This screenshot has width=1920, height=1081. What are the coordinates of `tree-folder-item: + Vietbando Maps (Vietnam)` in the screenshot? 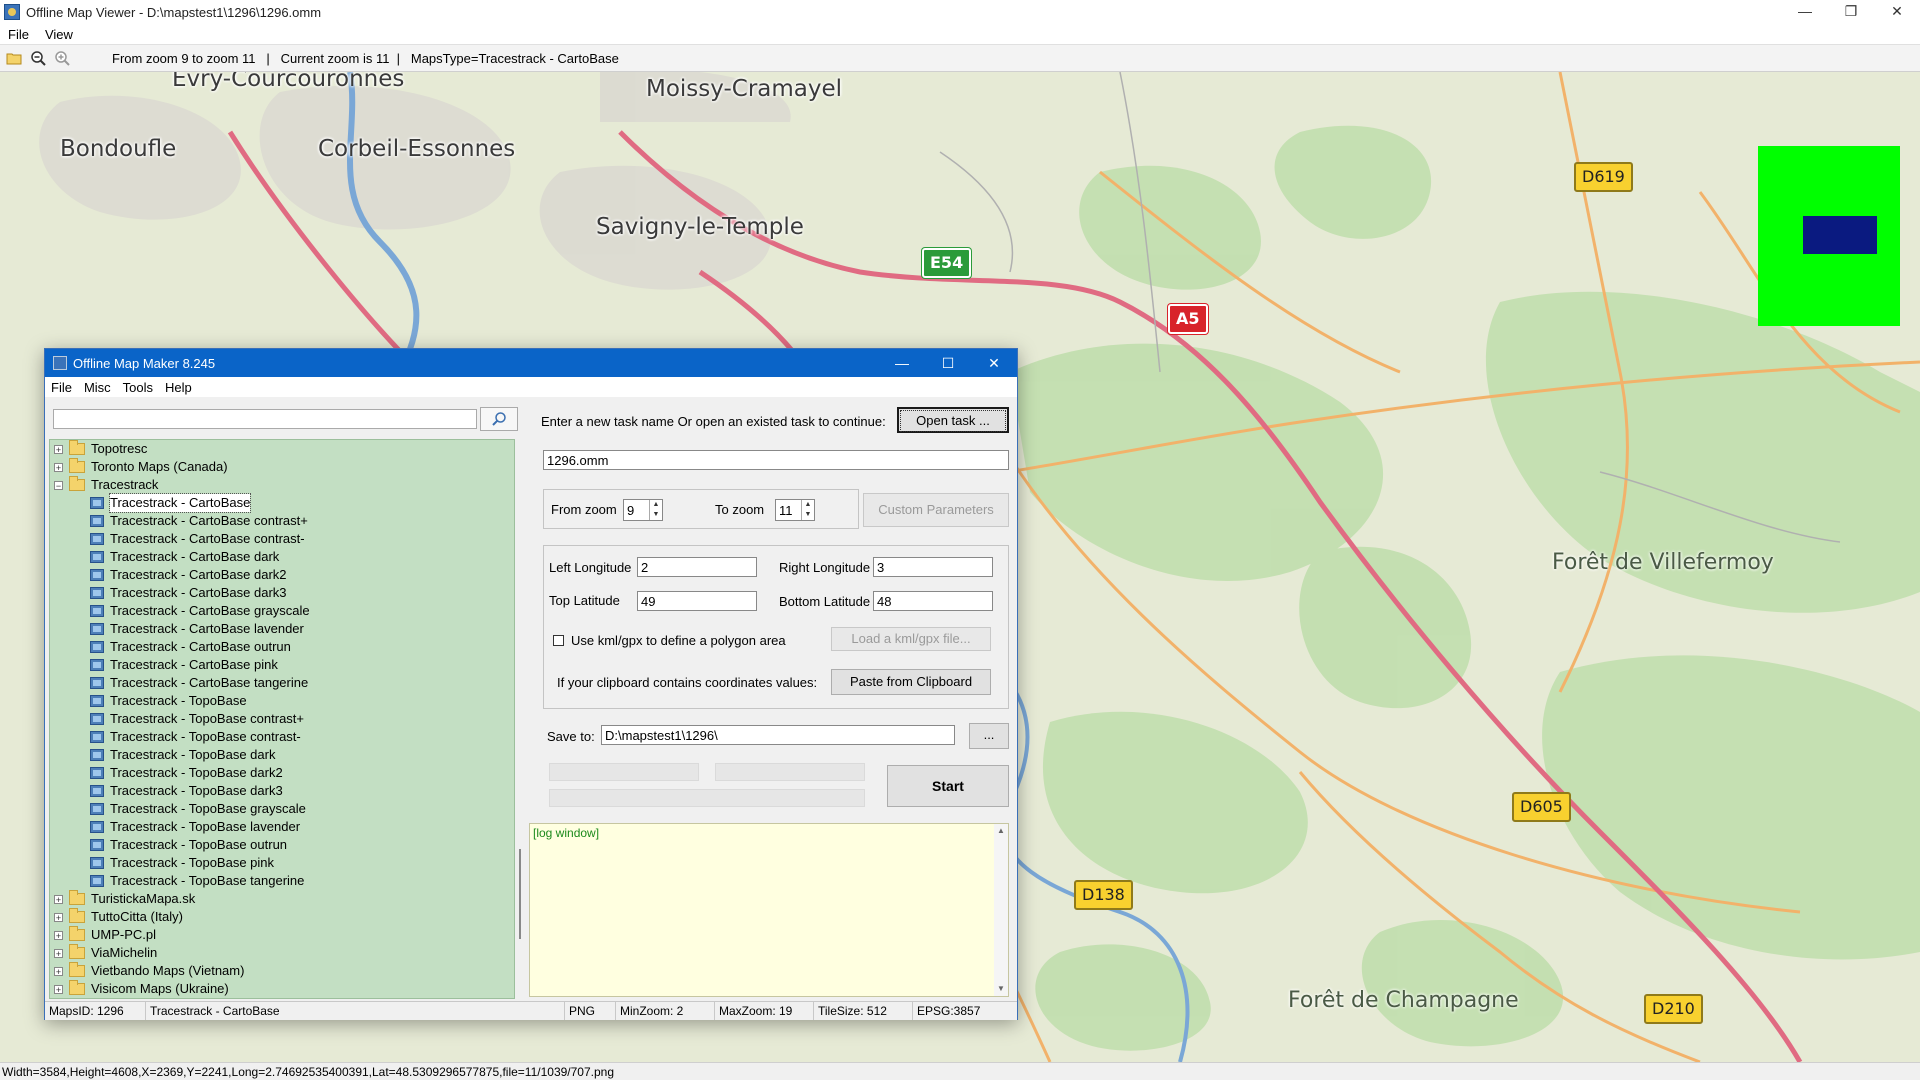 It's located at (149, 971).